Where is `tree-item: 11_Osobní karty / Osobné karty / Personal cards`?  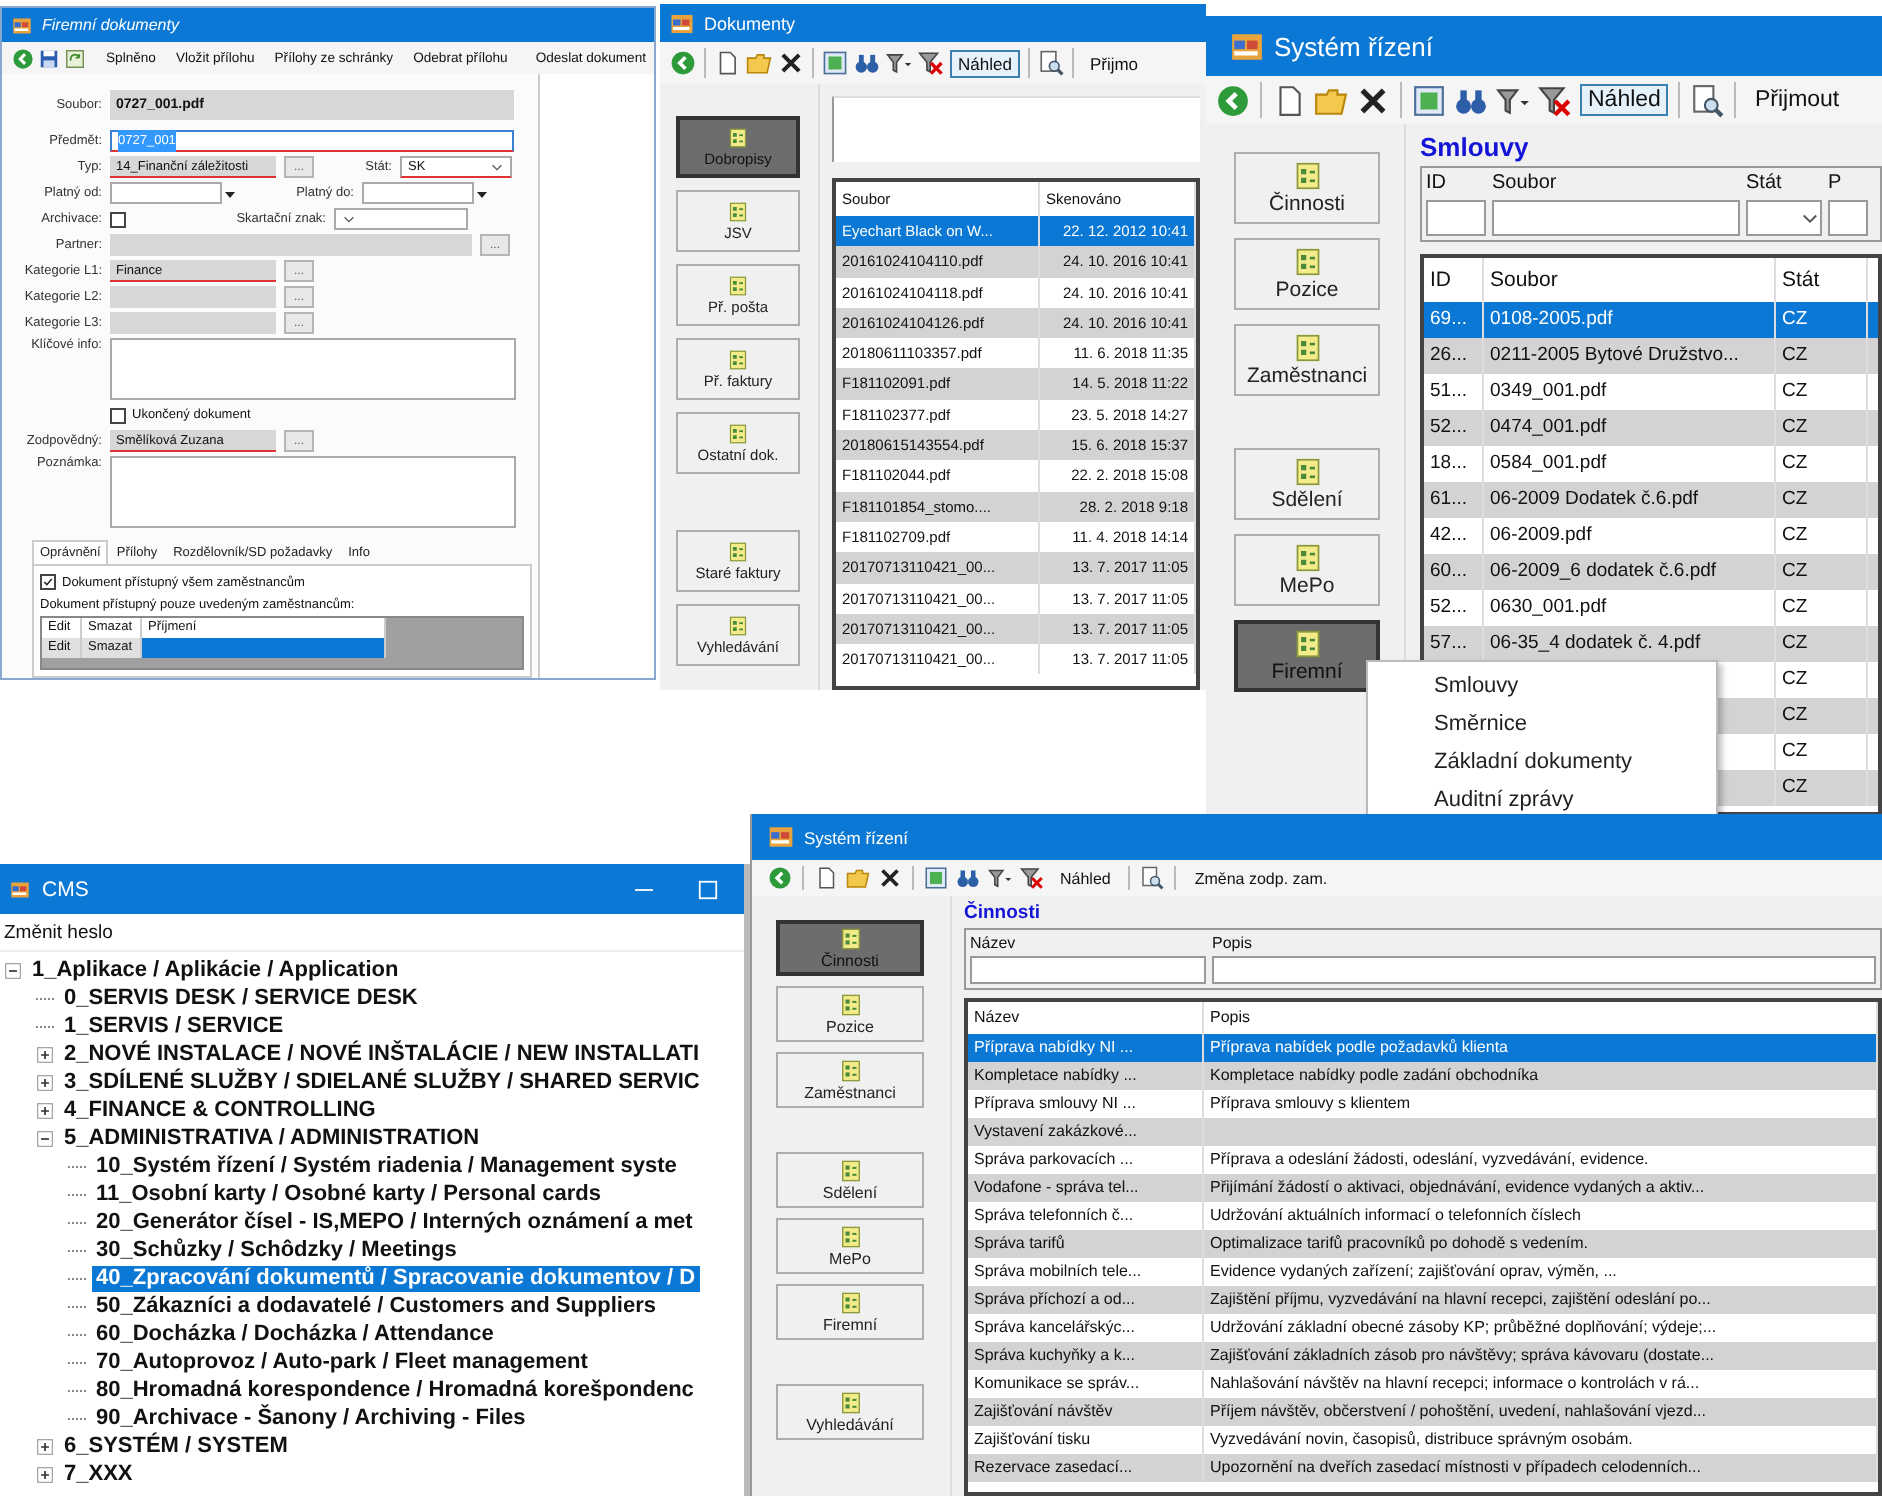
tree-item: 11_Osobní karty / Osobné karty / Personal cards is located at coordinates (349, 1194).